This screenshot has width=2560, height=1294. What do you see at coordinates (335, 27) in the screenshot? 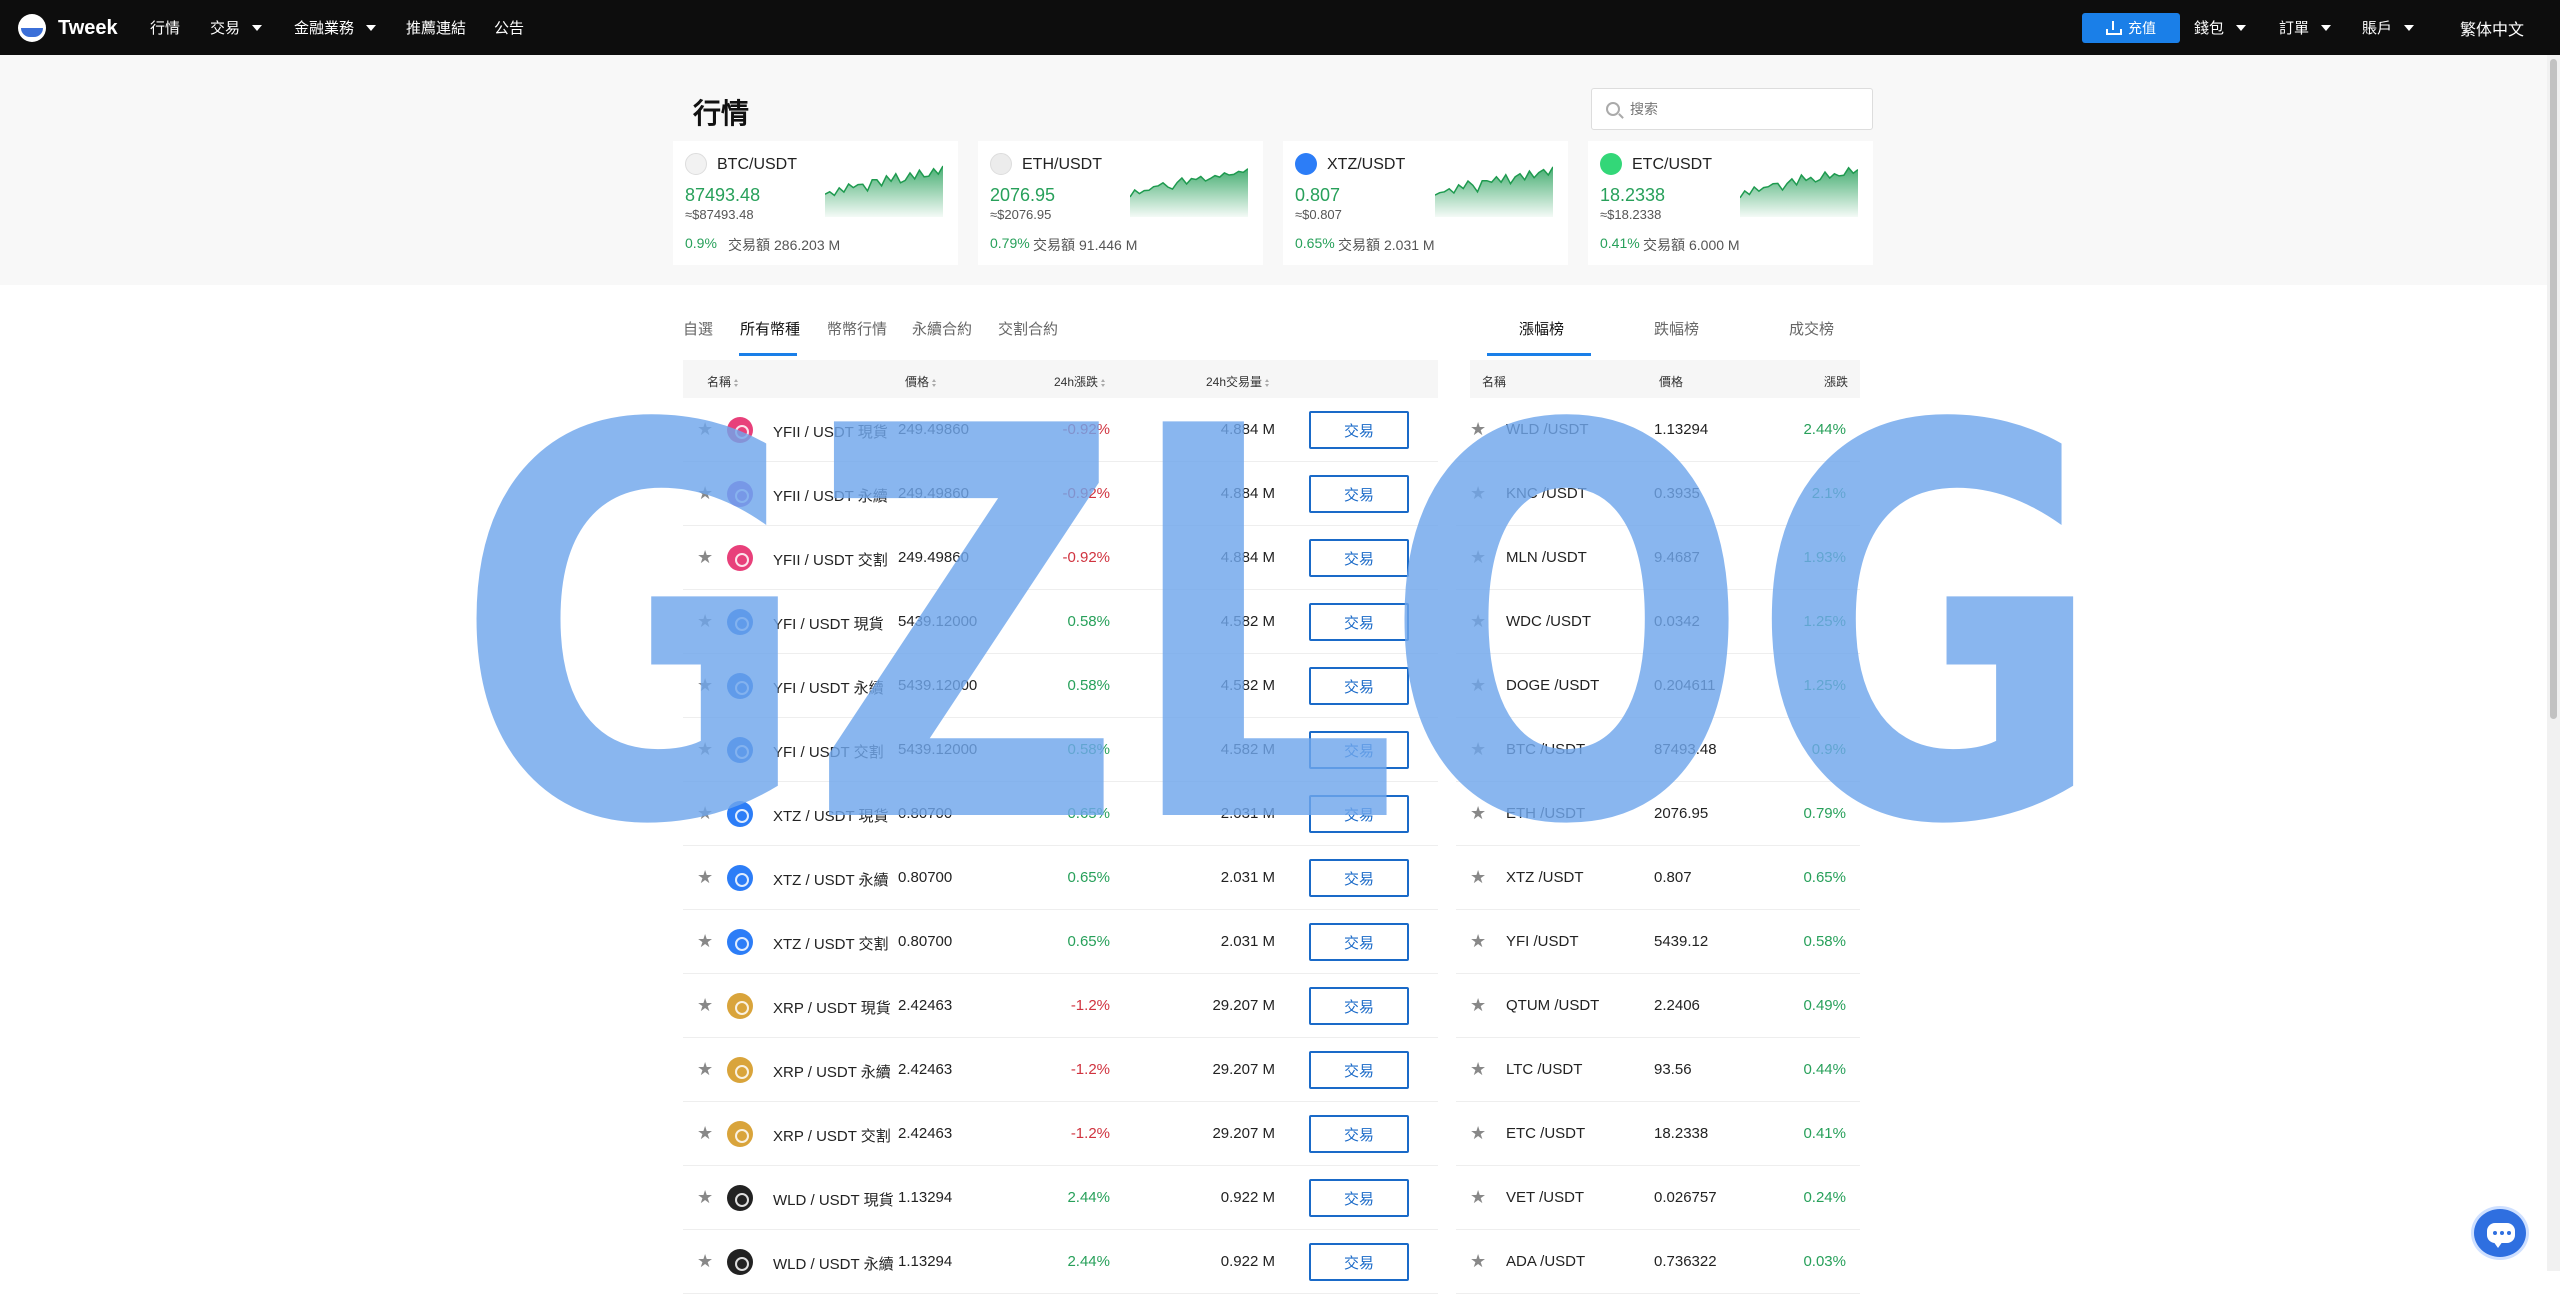
I see `nav-item-finance: 金融業務` at bounding box center [335, 27].